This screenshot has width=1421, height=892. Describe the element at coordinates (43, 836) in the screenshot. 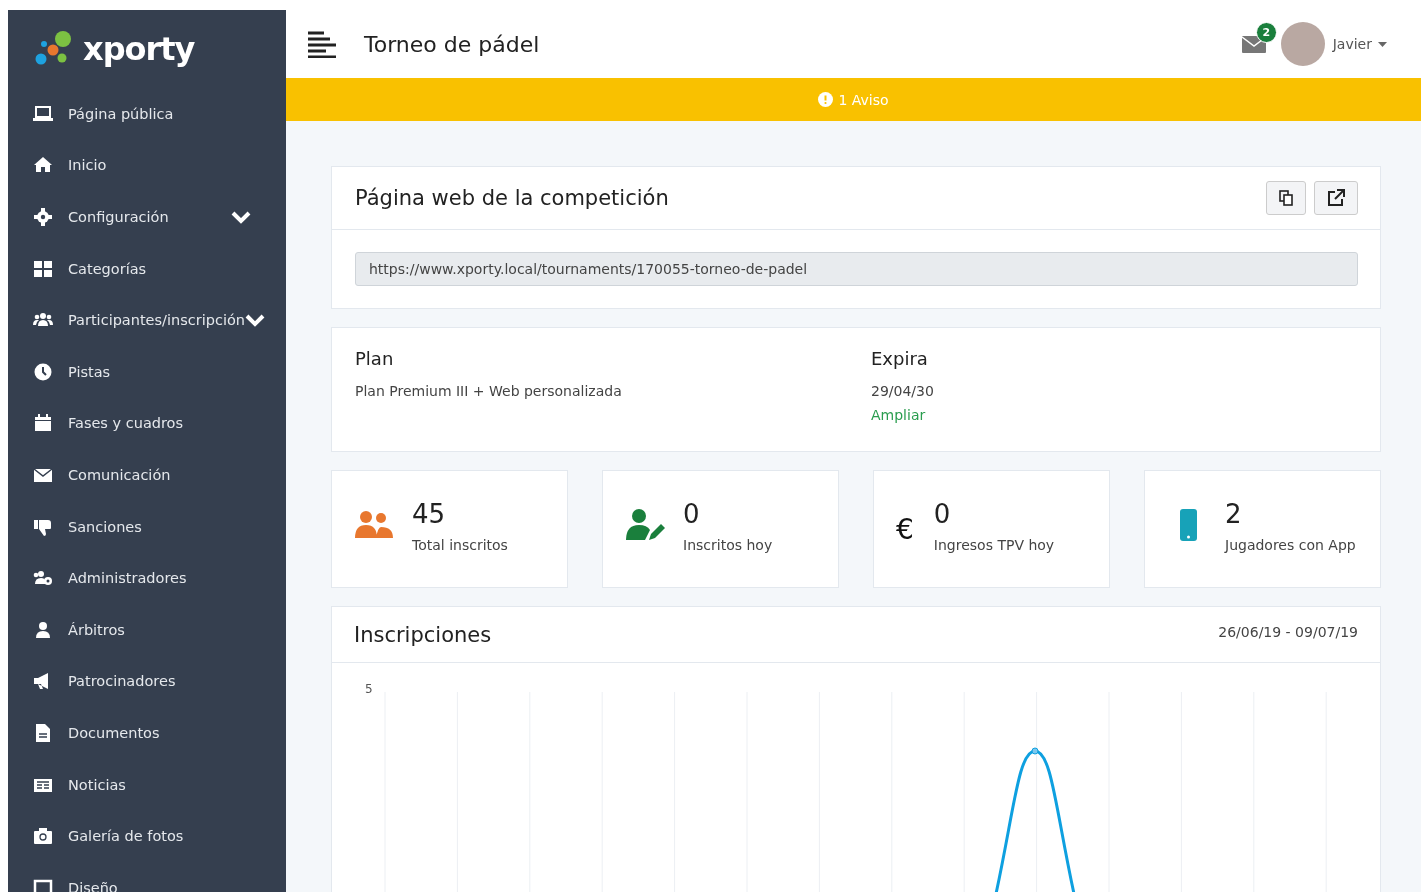

I see `camera-icon` at that location.